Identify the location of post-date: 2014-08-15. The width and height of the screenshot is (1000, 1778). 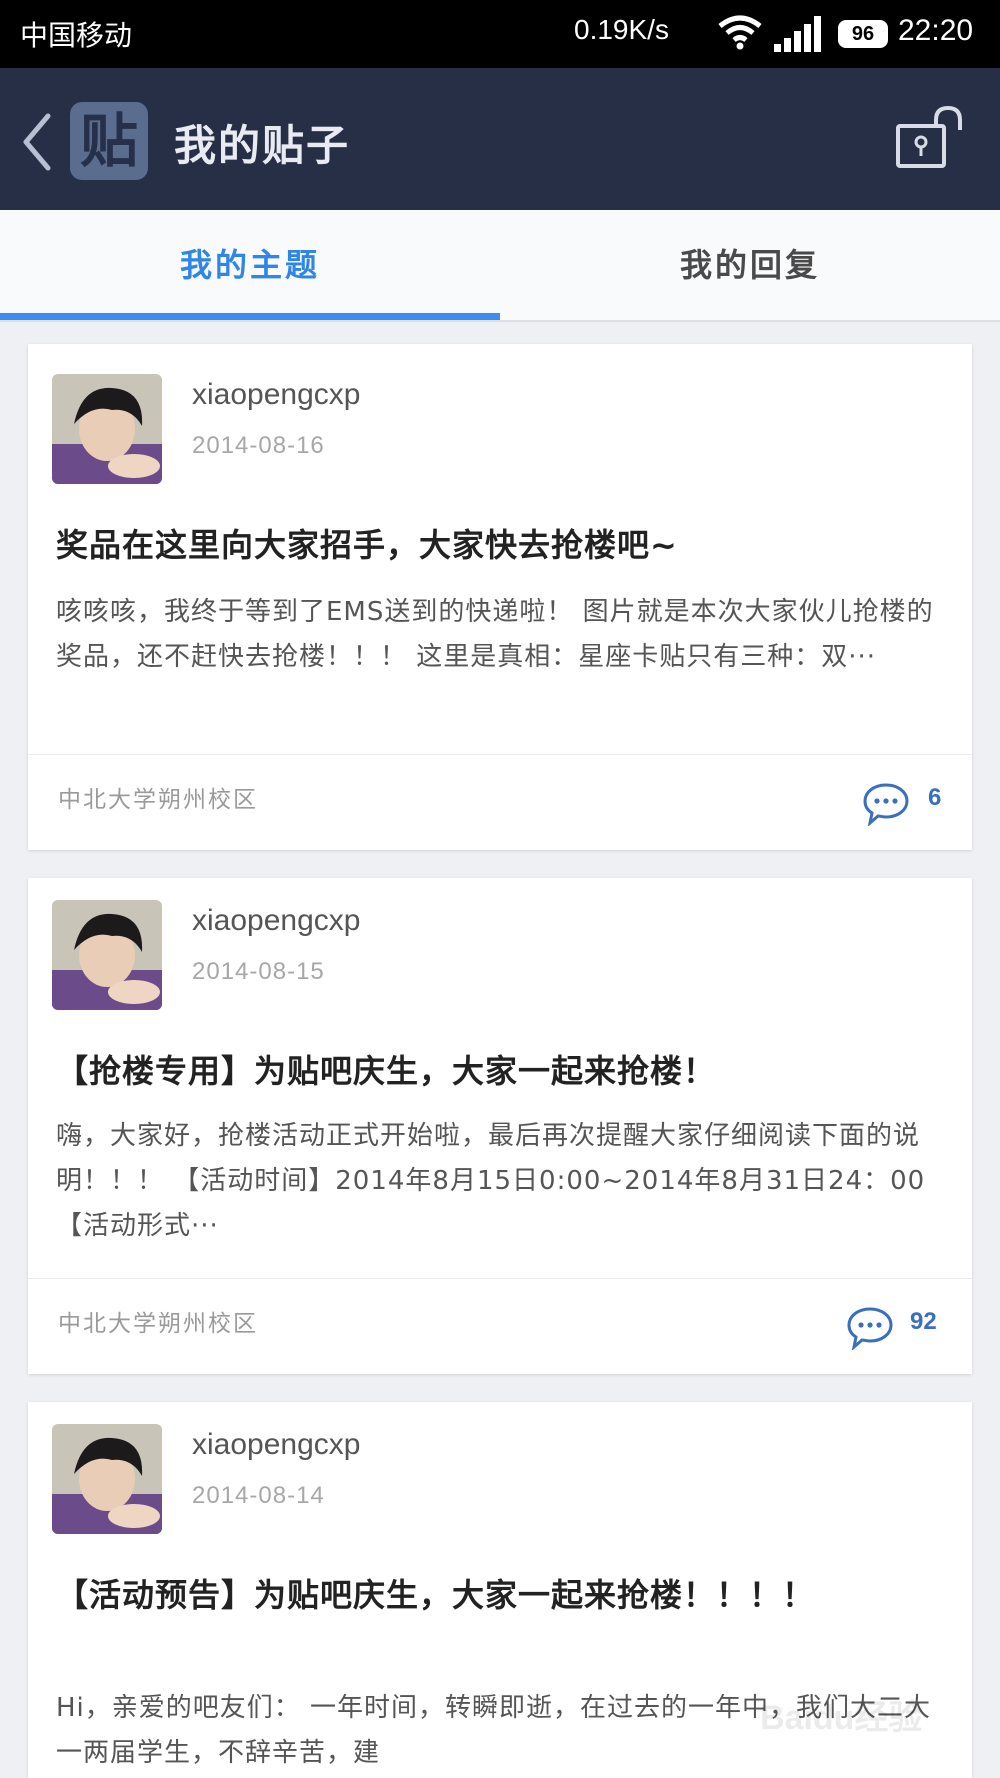
(258, 971).